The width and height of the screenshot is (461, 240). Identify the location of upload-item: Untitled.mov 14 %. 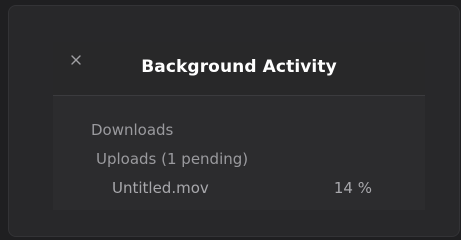
(242, 190).